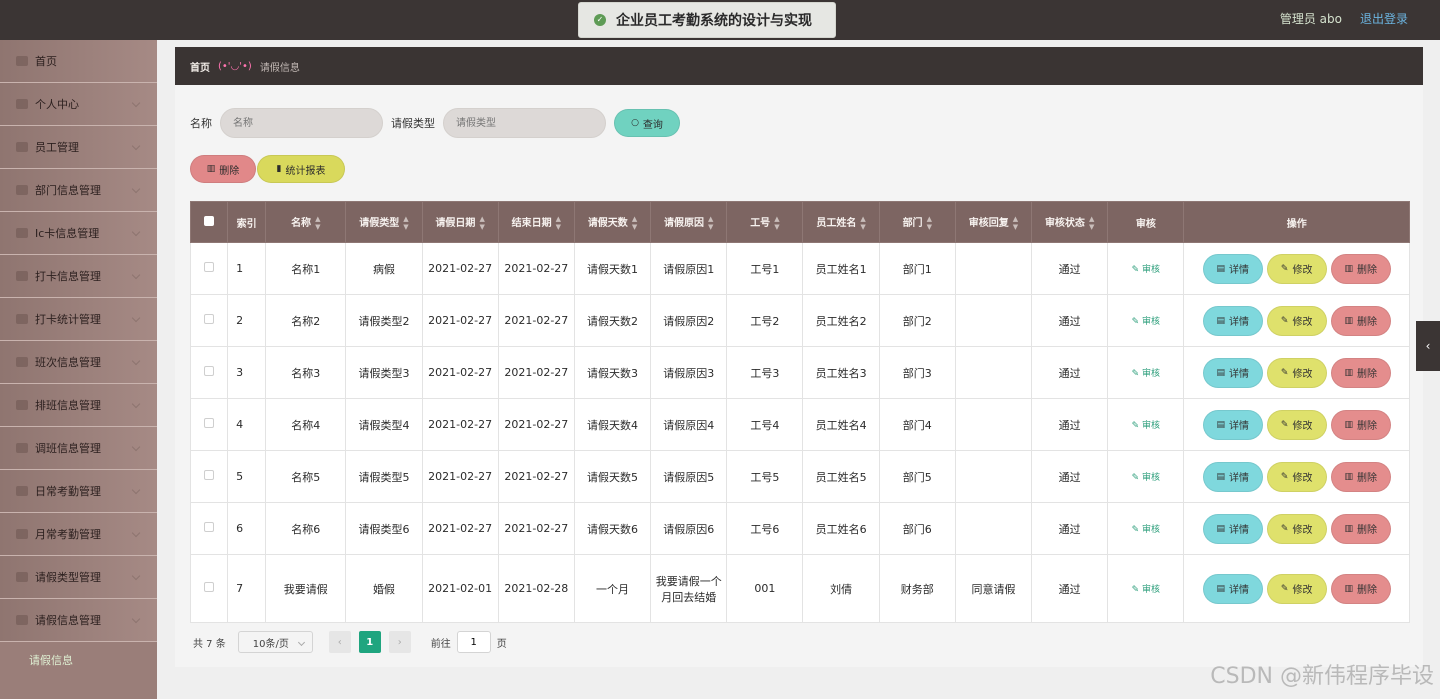 The image size is (1440, 699). I want to click on column-header: 员工姓名 ▲ ▼, so click(841, 222).